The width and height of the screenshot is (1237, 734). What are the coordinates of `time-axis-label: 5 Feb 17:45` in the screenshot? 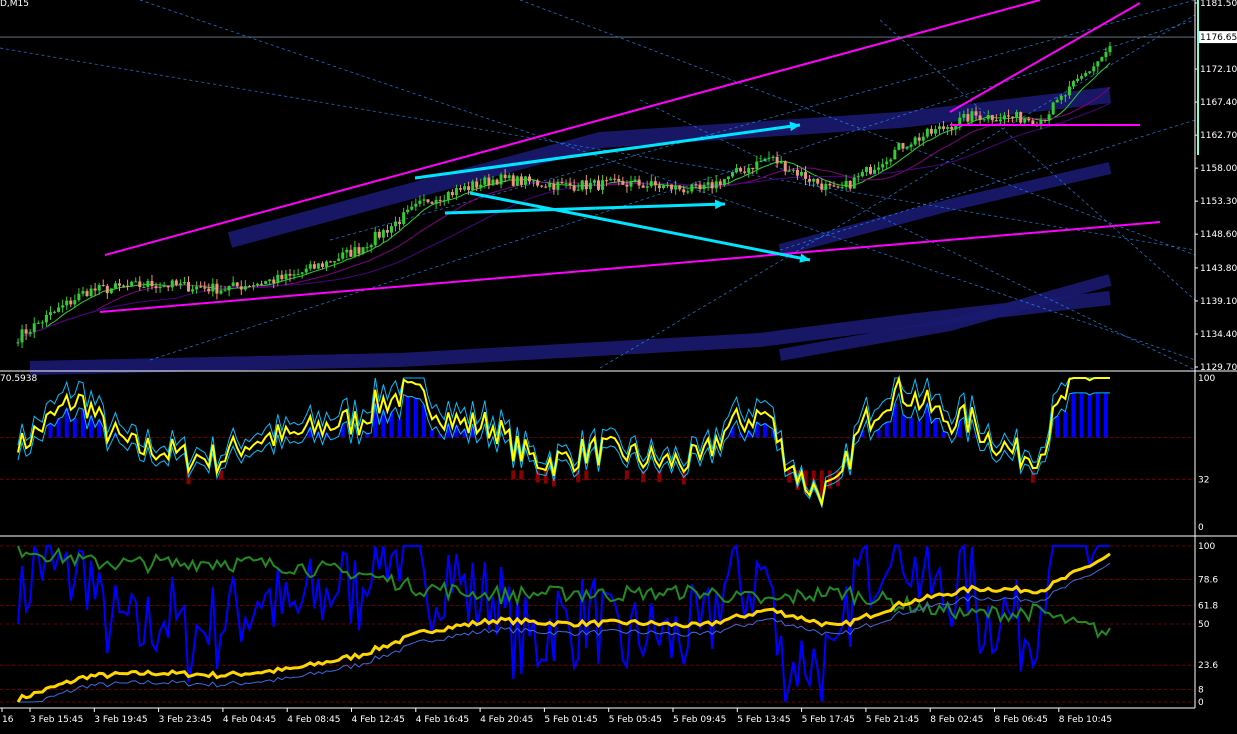 It's located at (828, 720).